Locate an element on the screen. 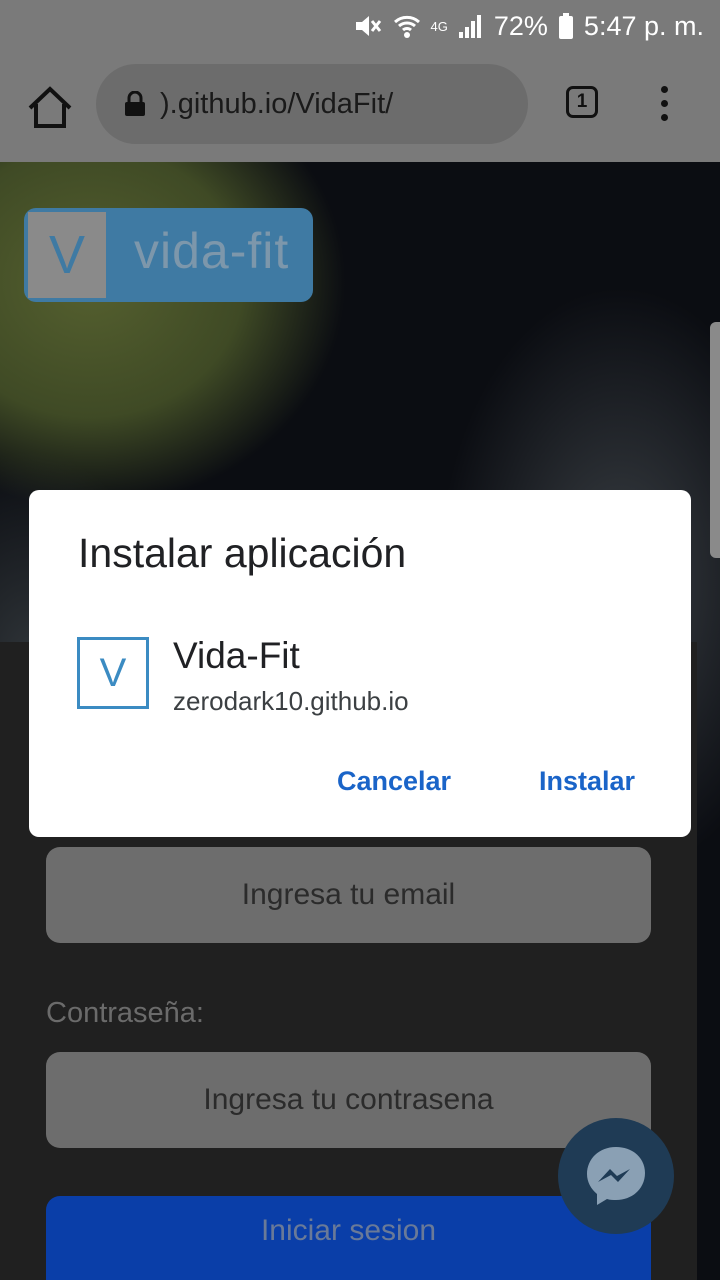 This screenshot has height=1280, width=720. app-url: zerodark10.github.io is located at coordinates (291, 701).